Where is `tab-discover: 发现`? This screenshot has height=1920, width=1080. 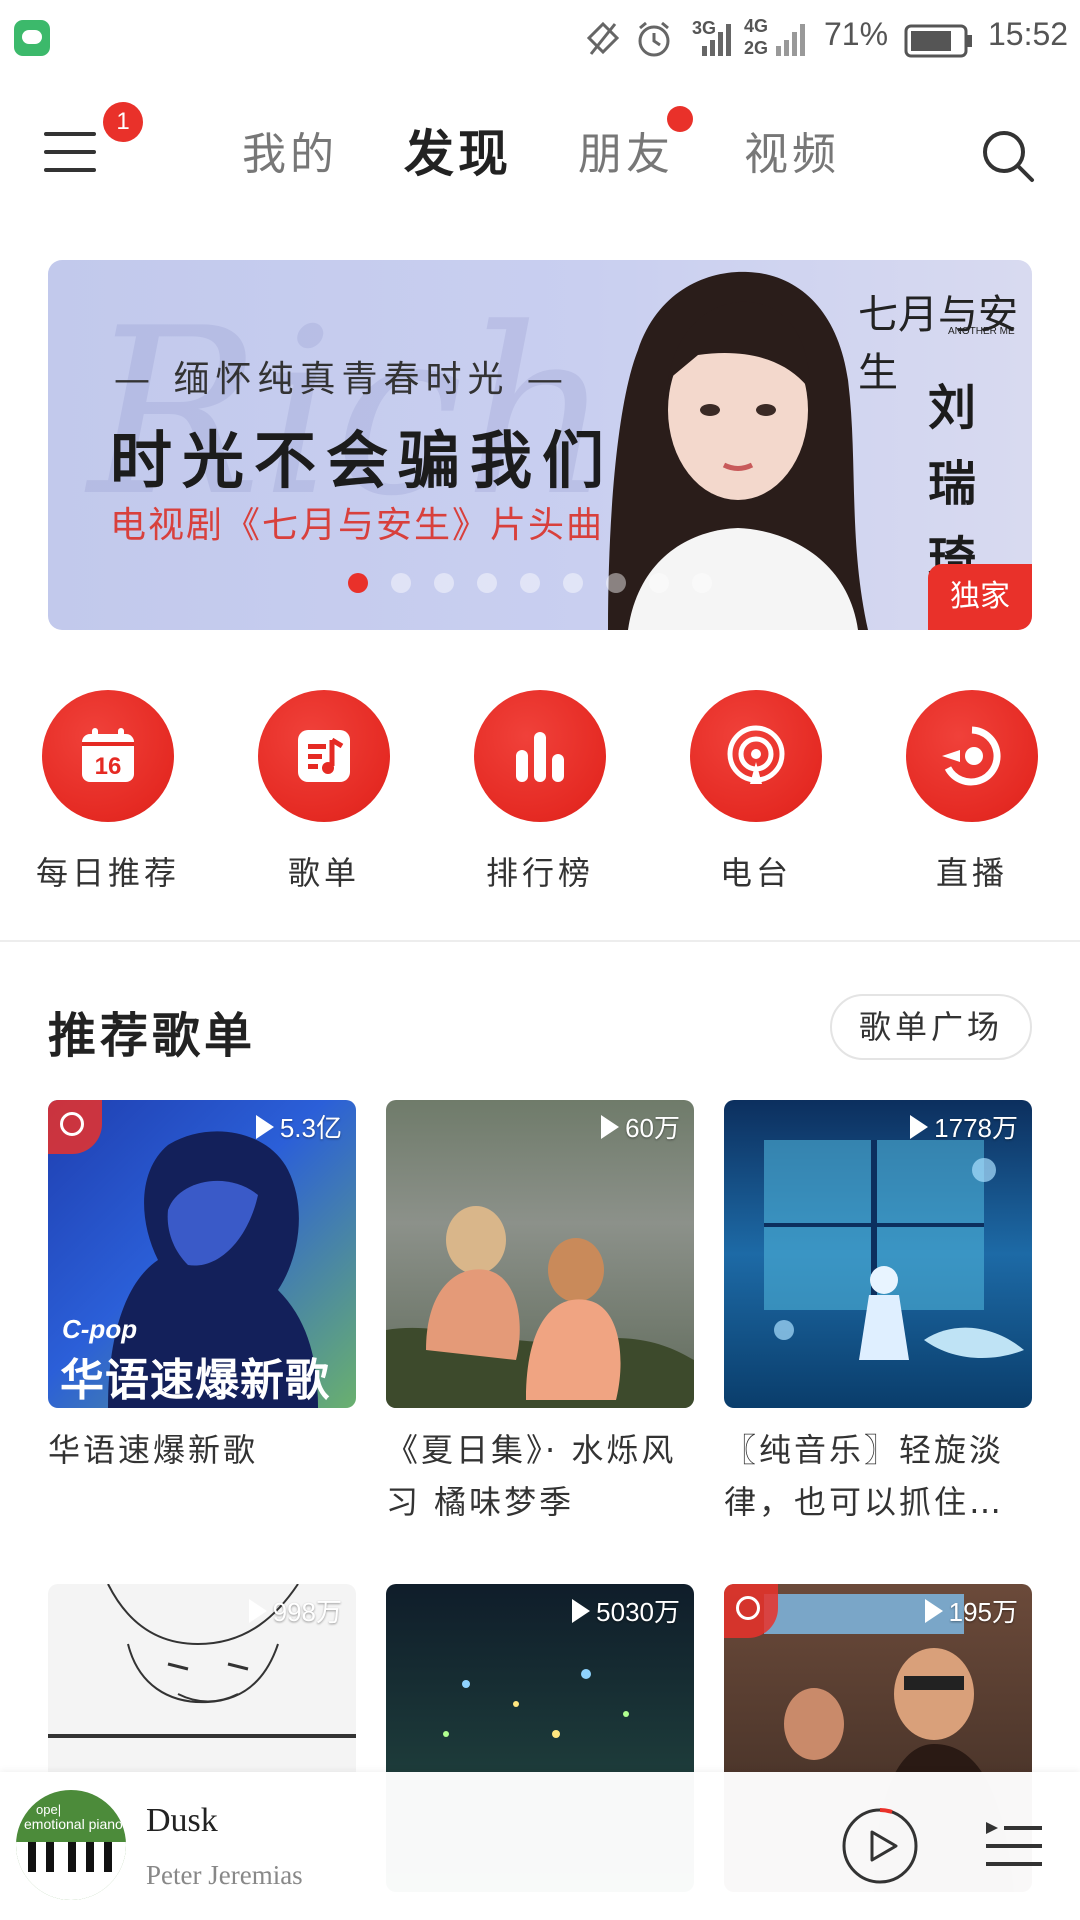 tab-discover: 发现 is located at coordinates (458, 150).